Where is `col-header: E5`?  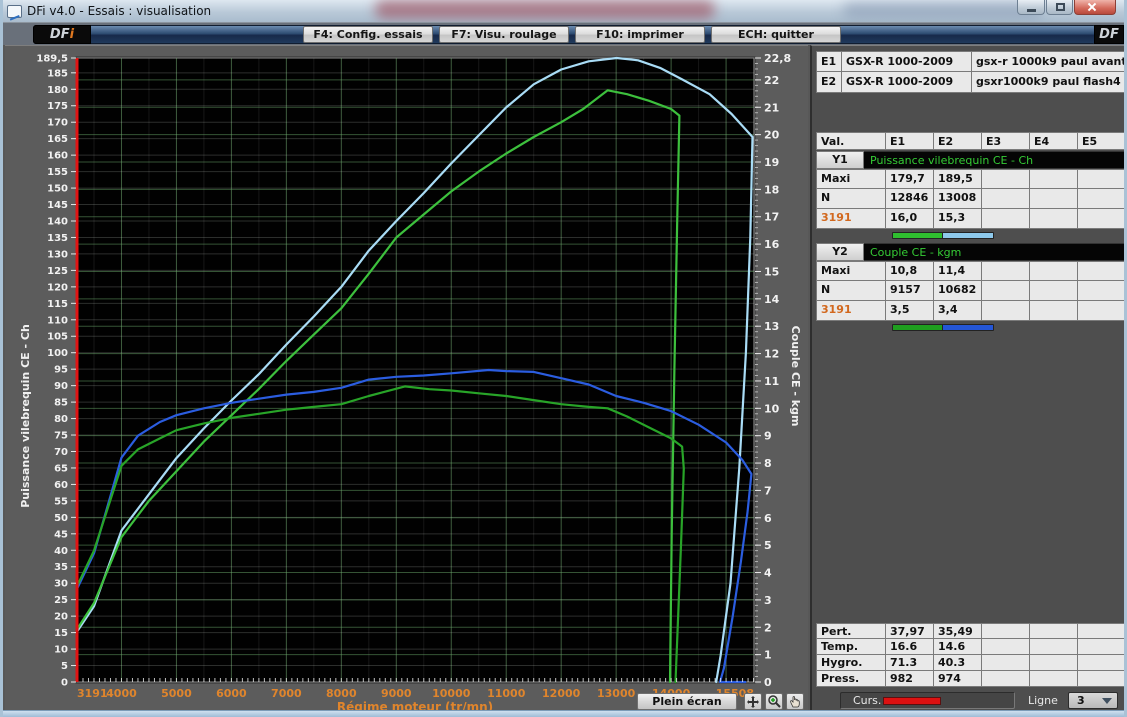
col-header: E5 is located at coordinates (1101, 141).